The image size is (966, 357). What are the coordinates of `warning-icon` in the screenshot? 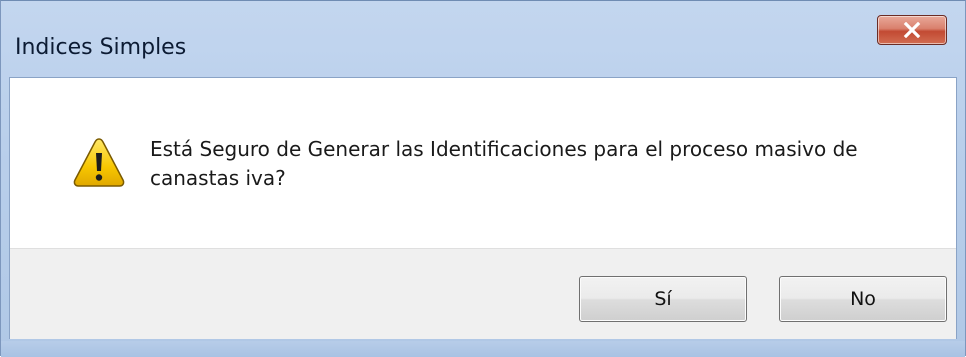 It's located at (99, 162).